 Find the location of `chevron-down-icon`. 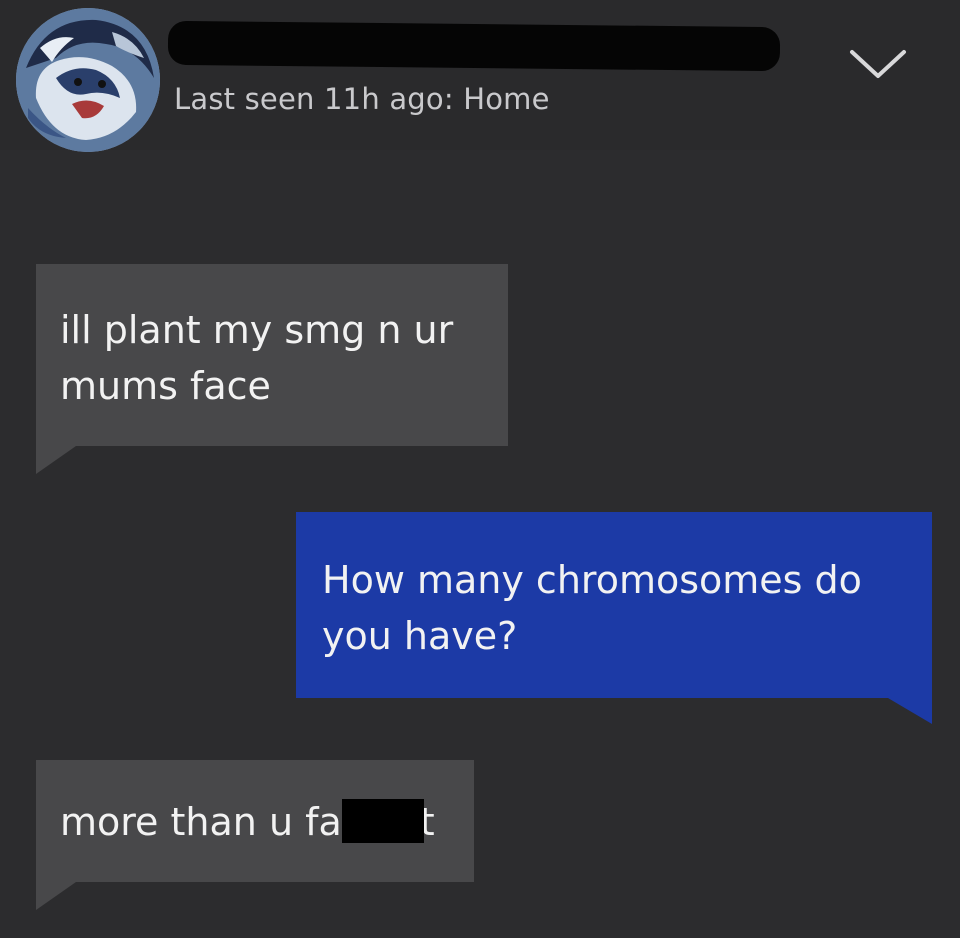

chevron-down-icon is located at coordinates (878, 64).